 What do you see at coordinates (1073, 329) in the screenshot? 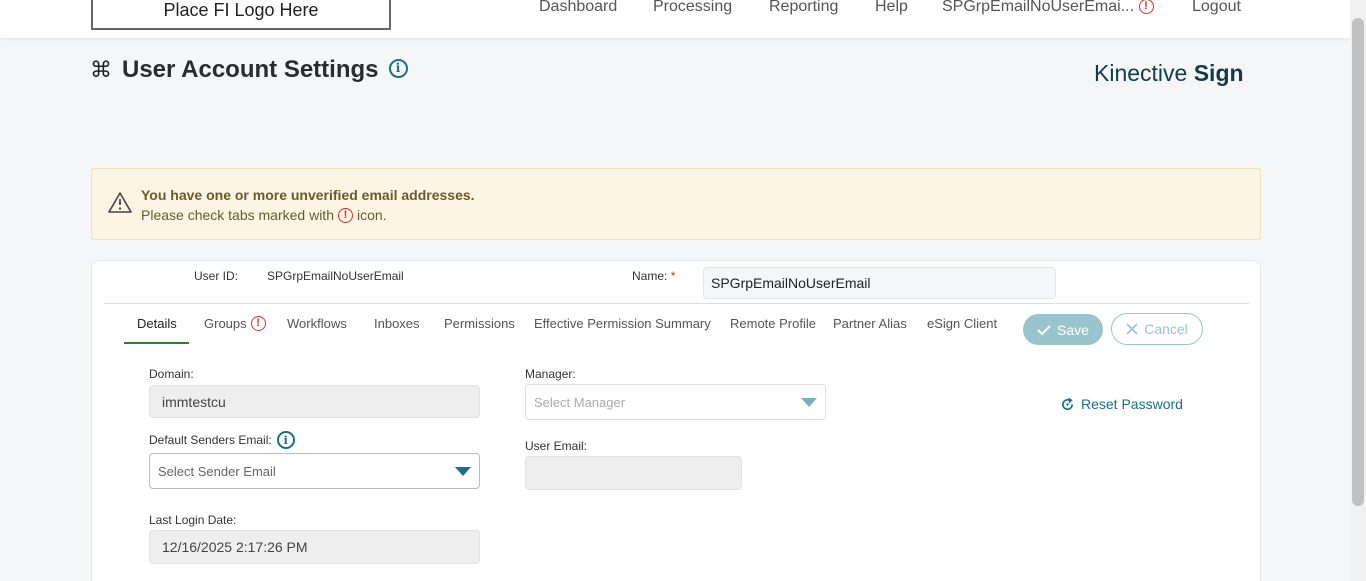
I see `save-label: Save` at bounding box center [1073, 329].